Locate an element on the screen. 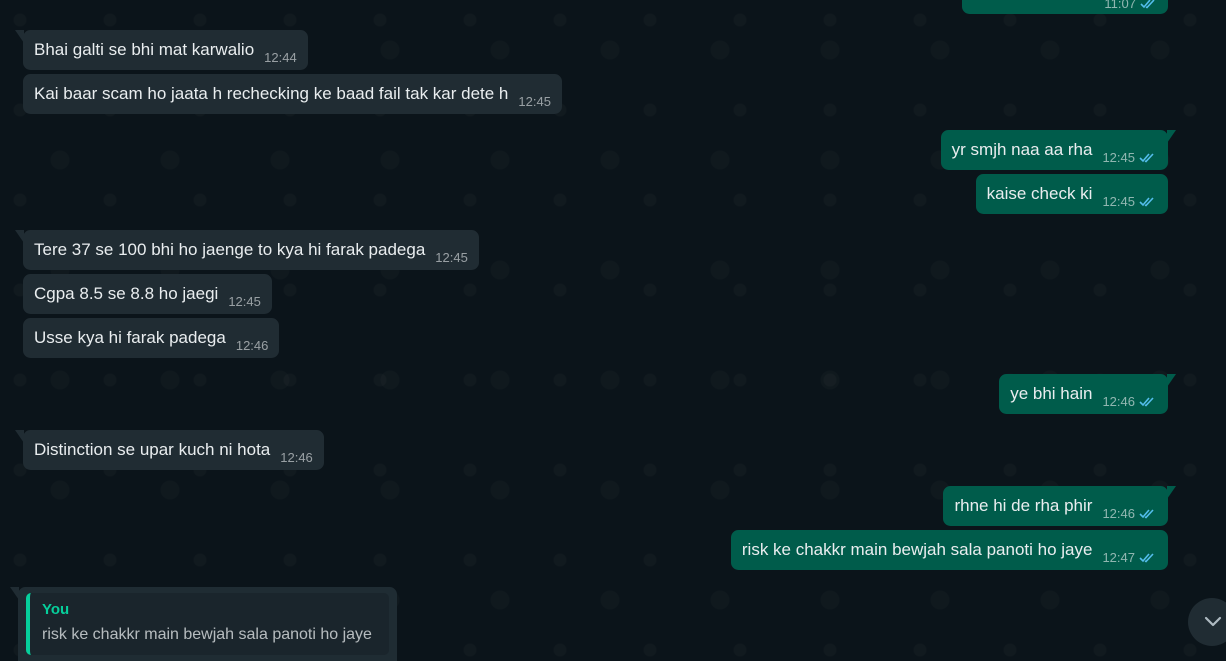 The height and width of the screenshot is (661, 1226). incoming-message: Cgpa 8.5 se 8.8 ho jaegi 12:45 is located at coordinates (147, 294).